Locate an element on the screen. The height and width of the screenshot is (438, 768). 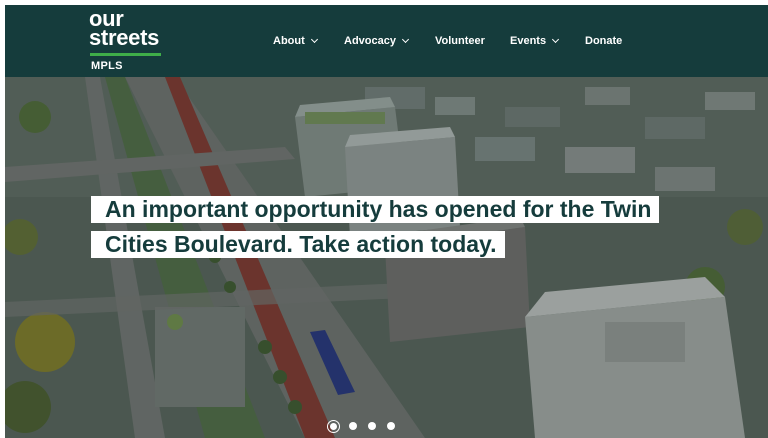
nav-item-label: Advocacy is located at coordinates (370, 41).